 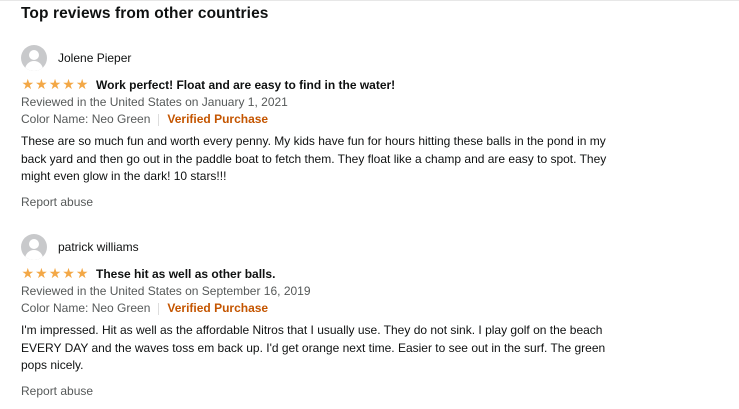 What do you see at coordinates (95, 58) in the screenshot?
I see `reviewer-name: Jolene Pieper` at bounding box center [95, 58].